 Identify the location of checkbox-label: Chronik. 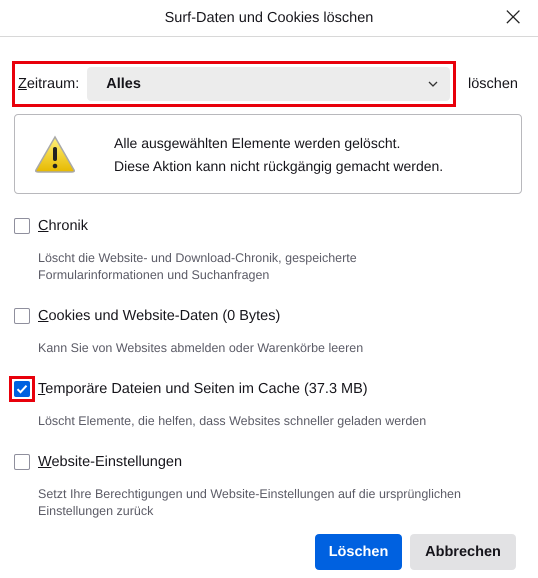
(63, 226).